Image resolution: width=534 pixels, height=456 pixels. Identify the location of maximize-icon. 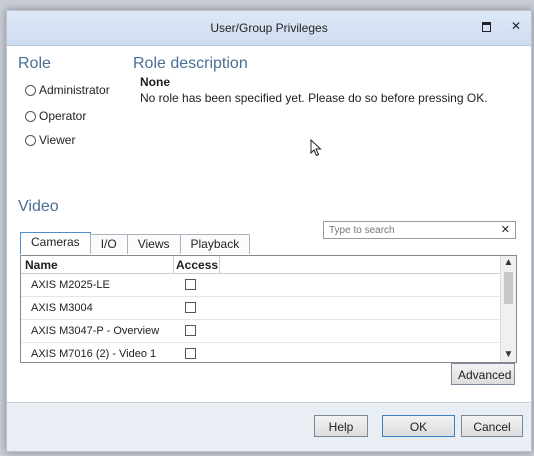
(486, 26).